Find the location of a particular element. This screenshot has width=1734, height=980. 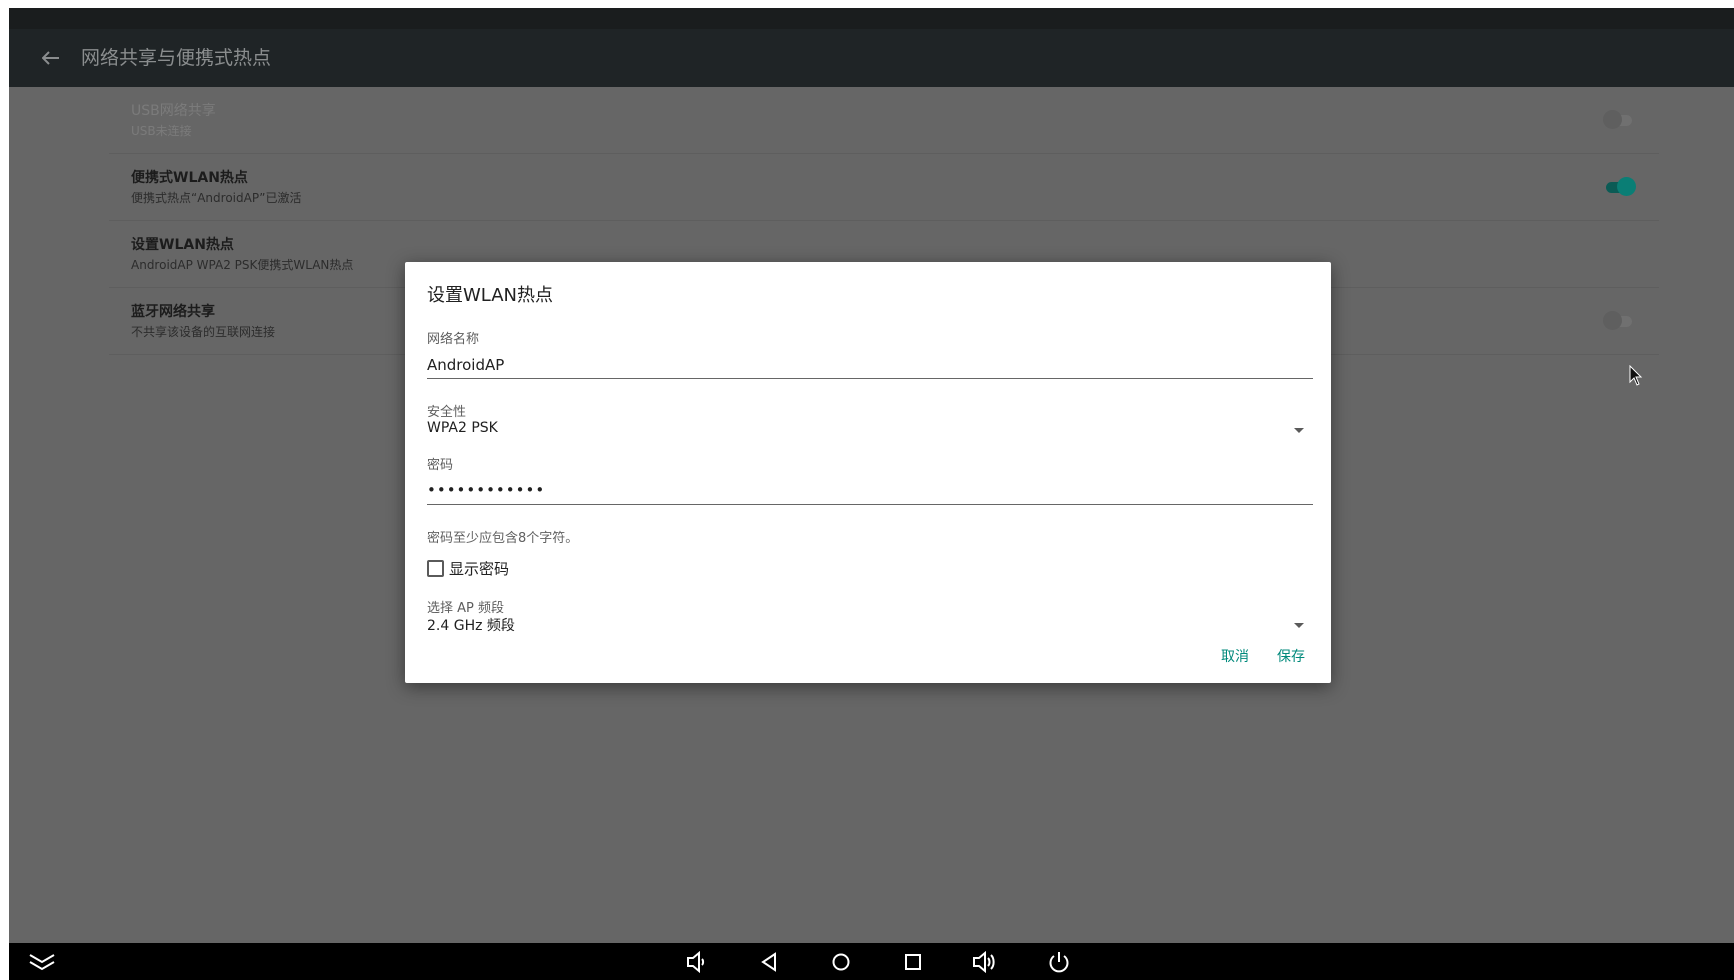

network-name-label: 网络名称 is located at coordinates (453, 339).